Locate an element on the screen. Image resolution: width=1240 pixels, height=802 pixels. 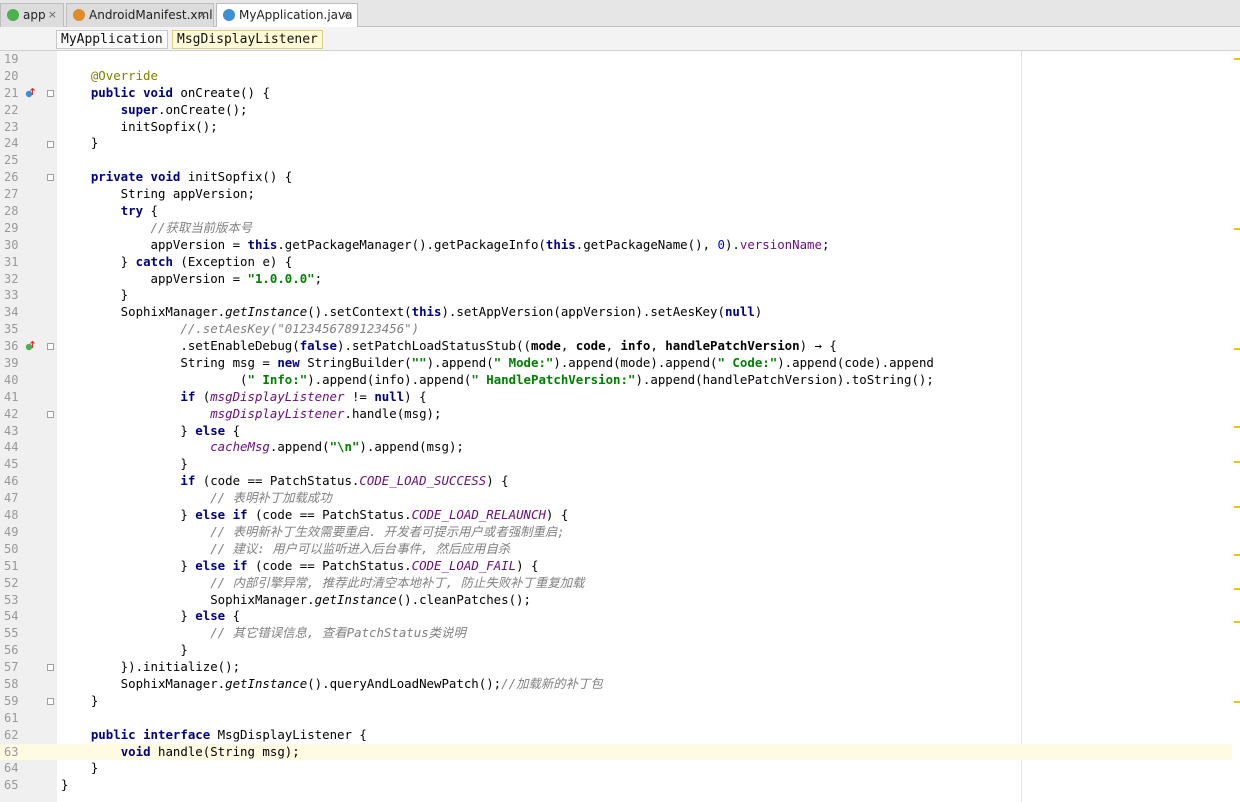
code-line: 57 }).initialize(); is located at coordinates (616, 667).